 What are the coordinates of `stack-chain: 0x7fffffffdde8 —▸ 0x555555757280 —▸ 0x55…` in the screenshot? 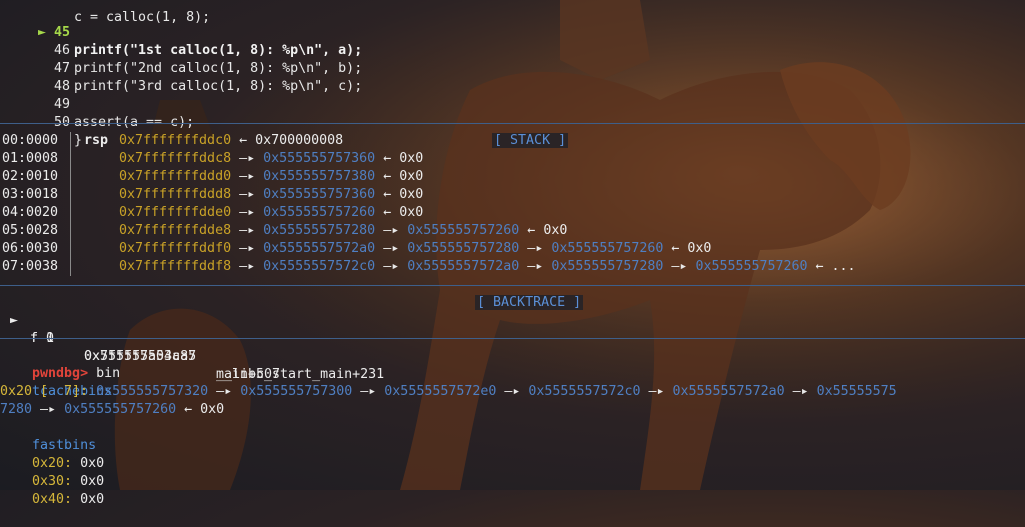 It's located at (343, 231).